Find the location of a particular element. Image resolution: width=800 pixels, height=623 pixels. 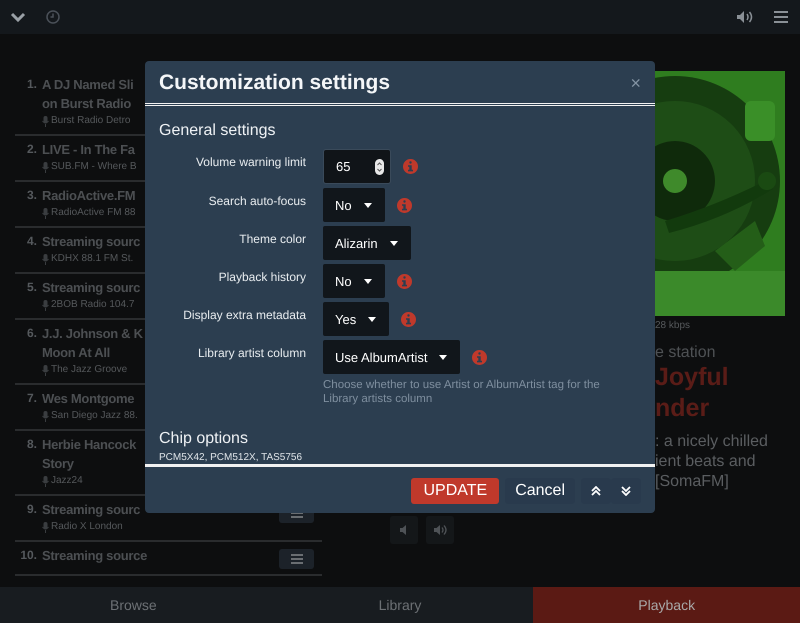

field-label: Library artist column is located at coordinates (251, 353).